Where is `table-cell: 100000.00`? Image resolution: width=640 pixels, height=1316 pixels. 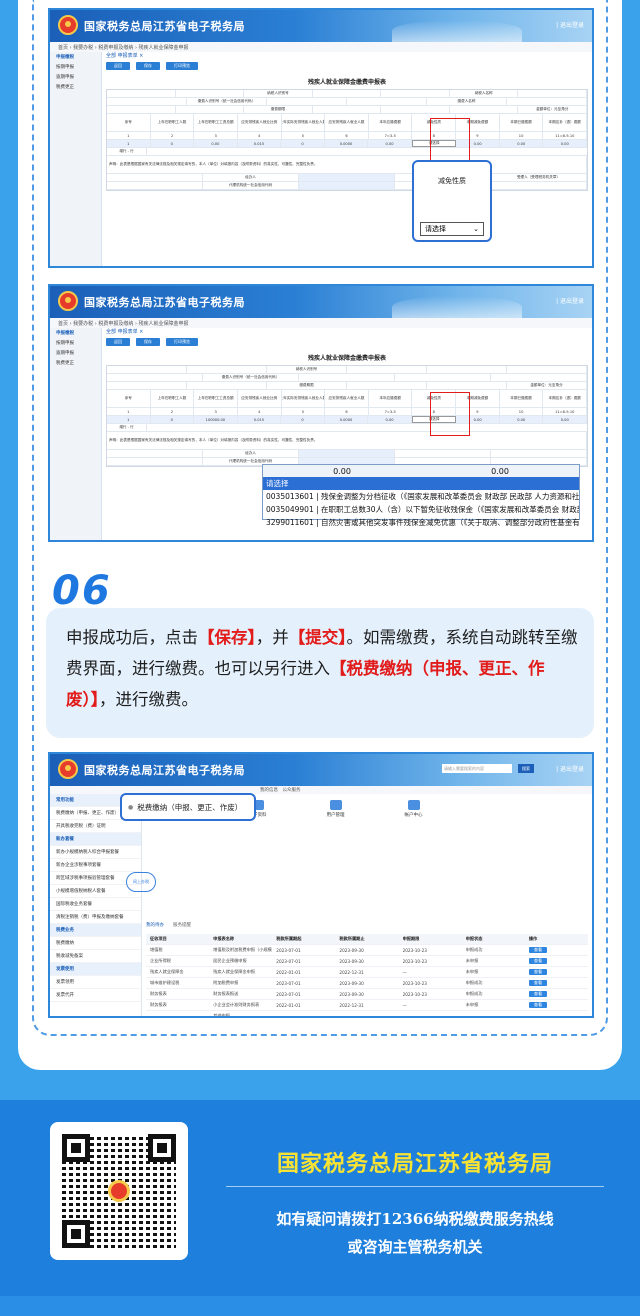 table-cell: 100000.00 is located at coordinates (216, 419).